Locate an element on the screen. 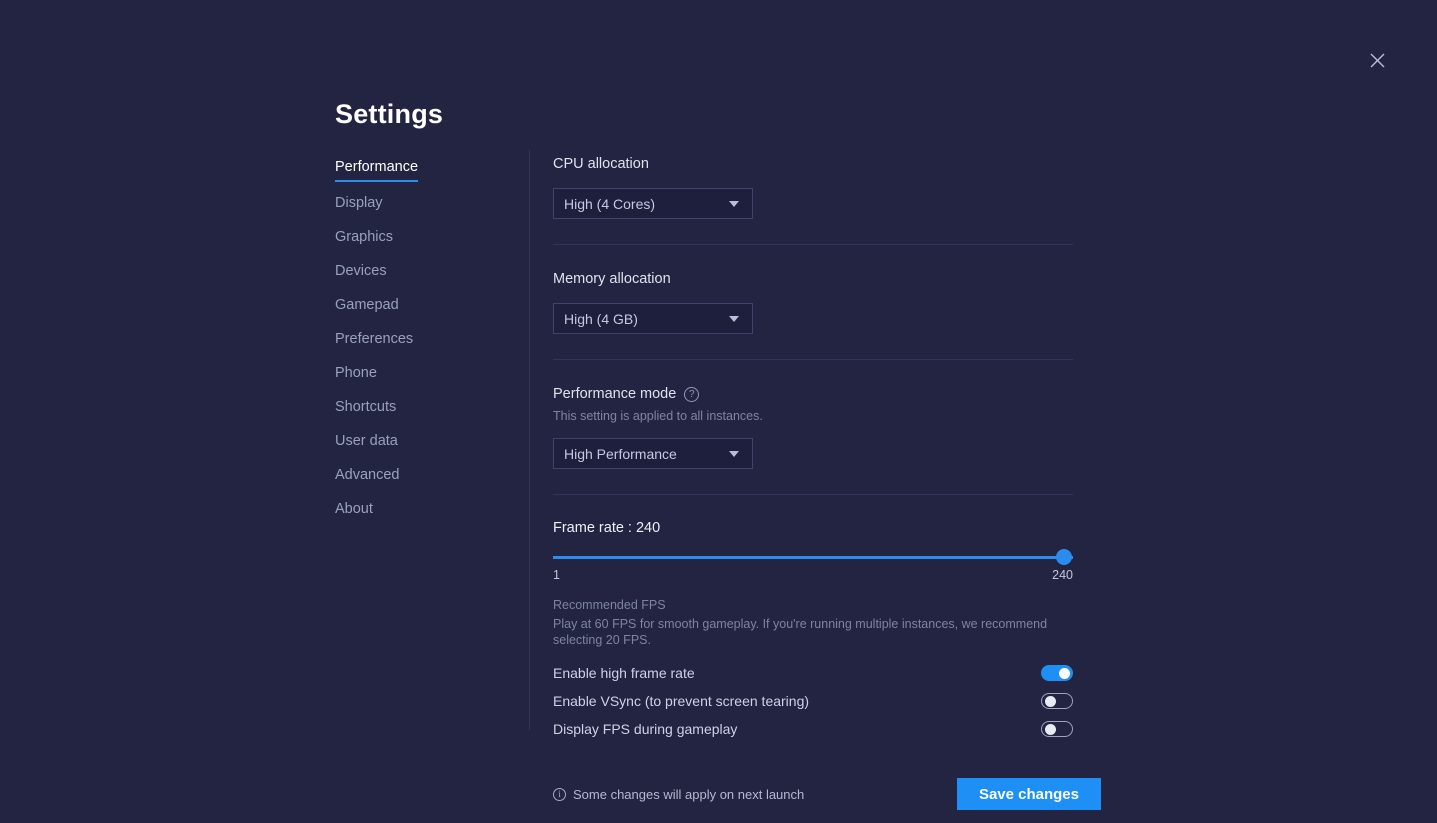 This screenshot has width=1437, height=823. memory-allocation-section: Memory allocation High (4 GB) is located at coordinates (813, 302).